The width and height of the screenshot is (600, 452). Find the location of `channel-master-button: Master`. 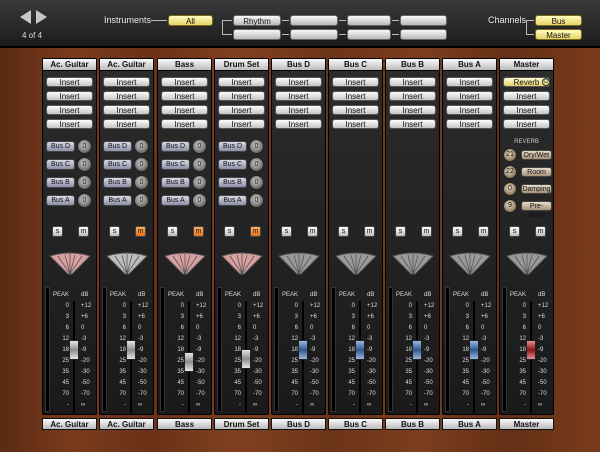

channel-master-button: Master is located at coordinates (558, 34).